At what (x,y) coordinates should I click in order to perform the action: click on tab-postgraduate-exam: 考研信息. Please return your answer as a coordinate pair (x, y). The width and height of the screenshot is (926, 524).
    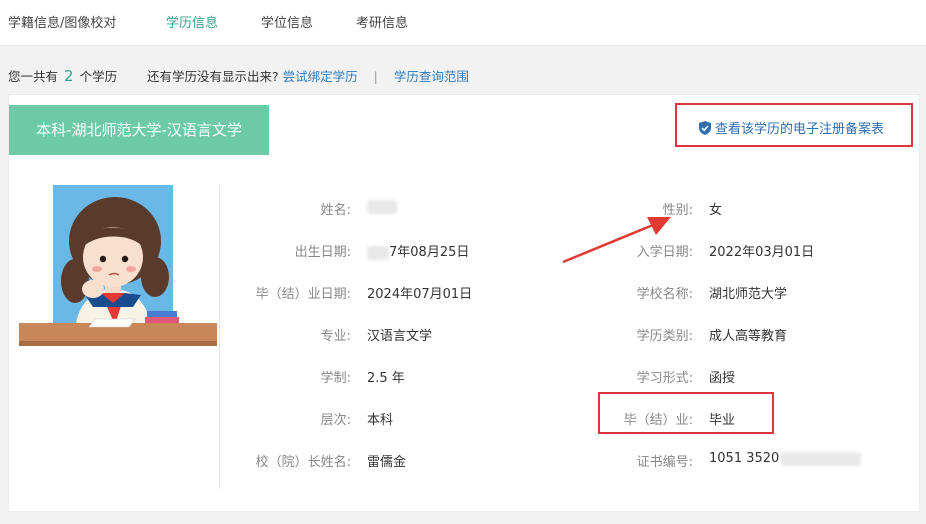
    Looking at the image, I should click on (382, 21).